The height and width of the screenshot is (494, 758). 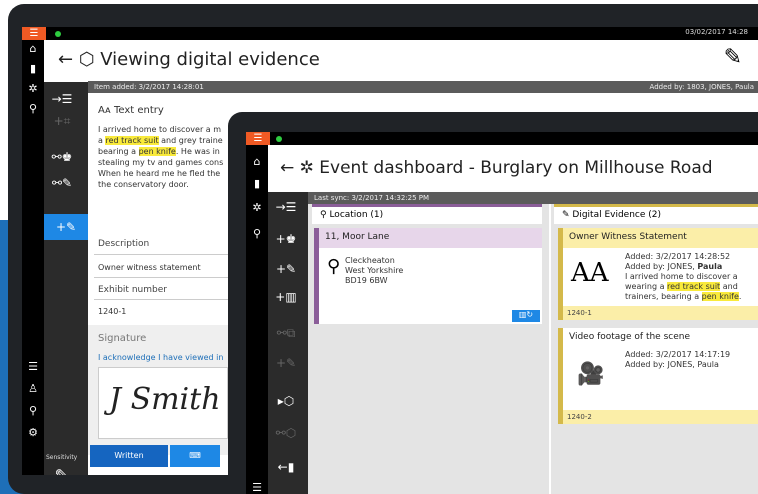 I want to click on exhibit-label: Exhibit number, so click(x=132, y=290).